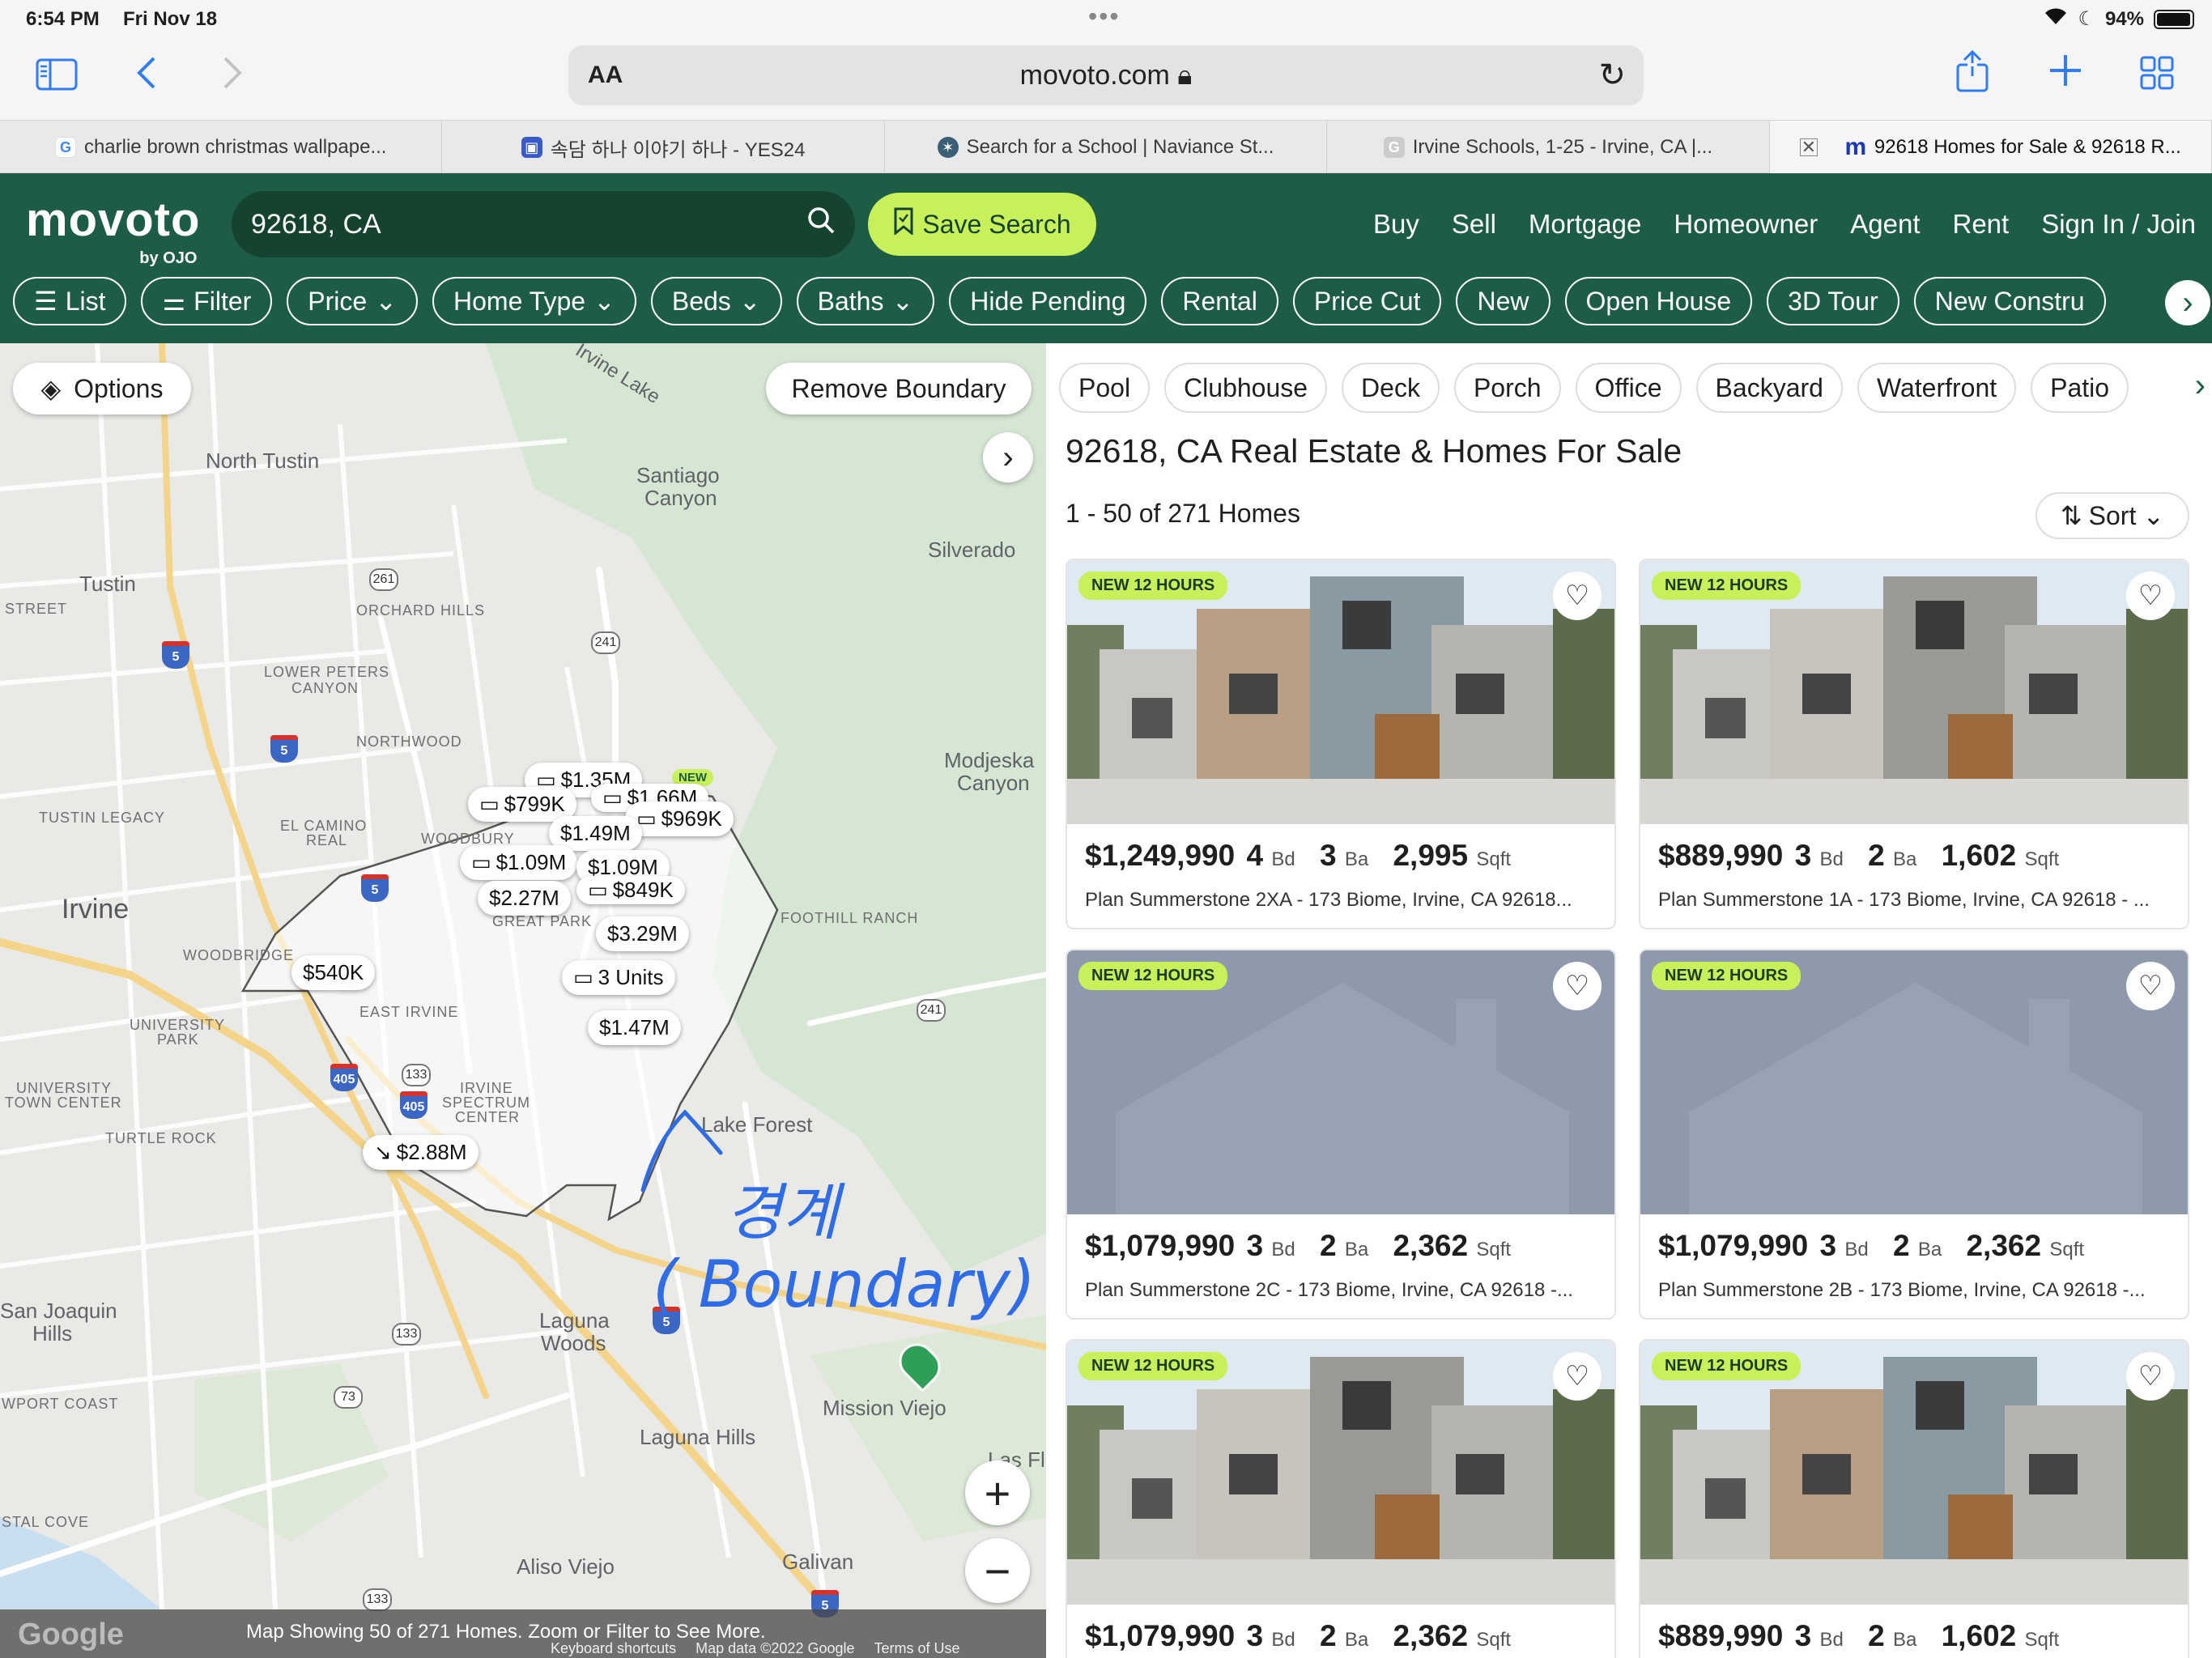 This screenshot has width=2212, height=1658. What do you see at coordinates (378, 1599) in the screenshot?
I see `route-shield: 133` at bounding box center [378, 1599].